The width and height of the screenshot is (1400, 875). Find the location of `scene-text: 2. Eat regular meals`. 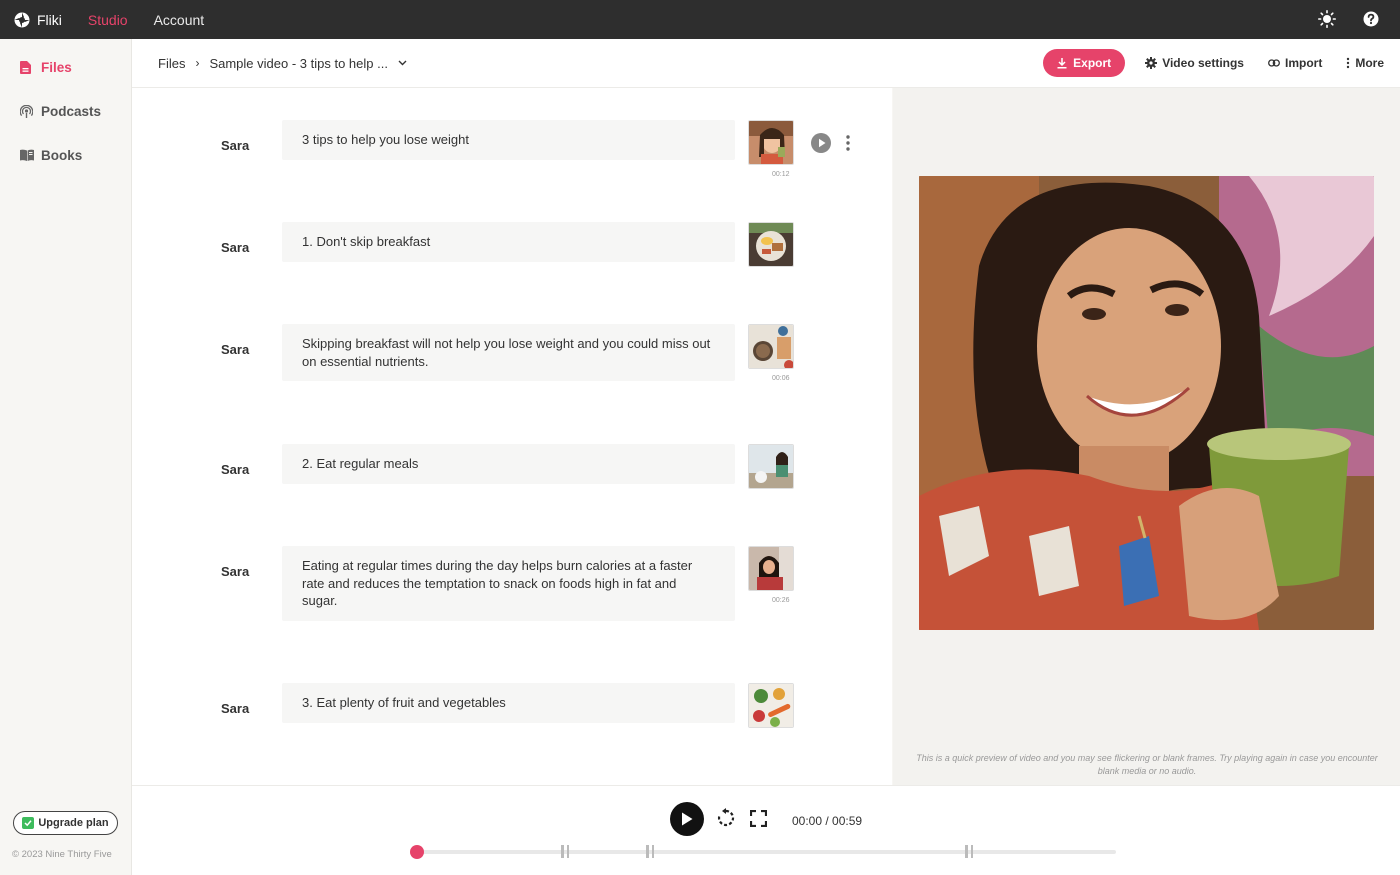

scene-text: 2. Eat regular meals is located at coordinates (508, 464).